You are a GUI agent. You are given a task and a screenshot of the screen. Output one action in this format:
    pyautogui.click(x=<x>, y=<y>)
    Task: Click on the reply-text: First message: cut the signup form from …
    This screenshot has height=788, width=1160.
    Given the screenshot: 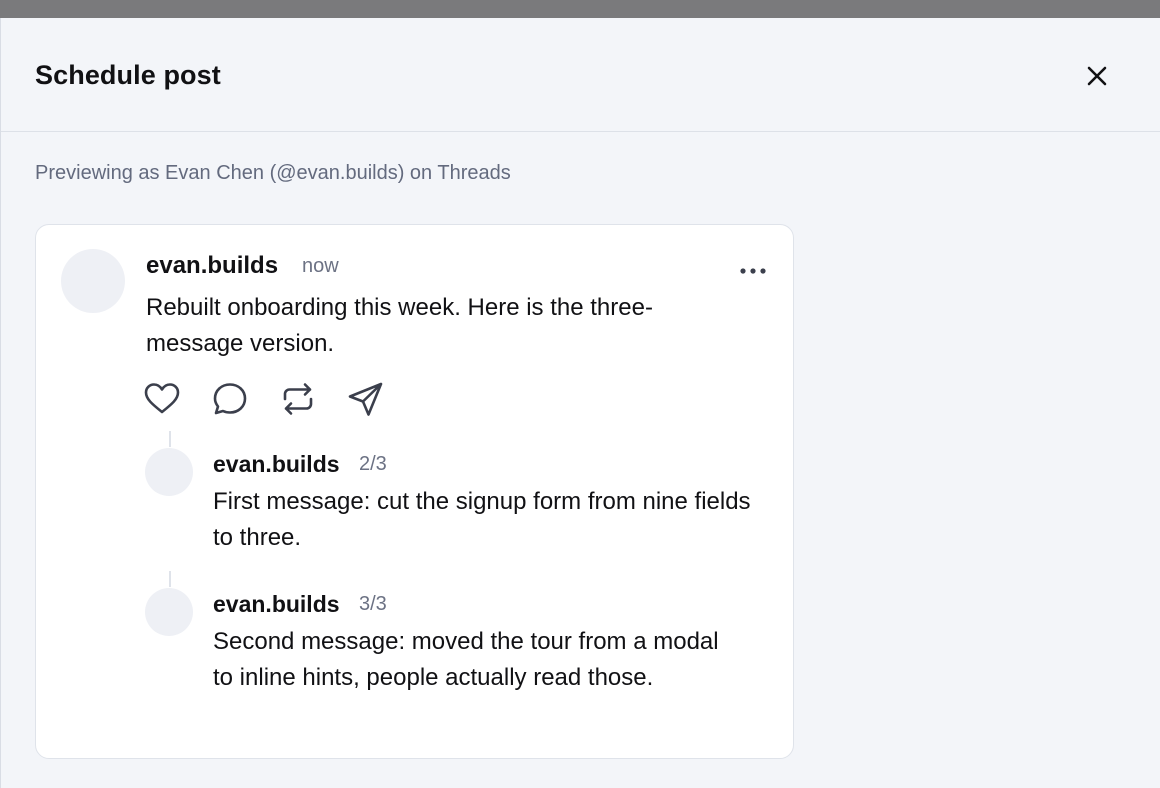 What is the action you would take?
    pyautogui.click(x=482, y=519)
    